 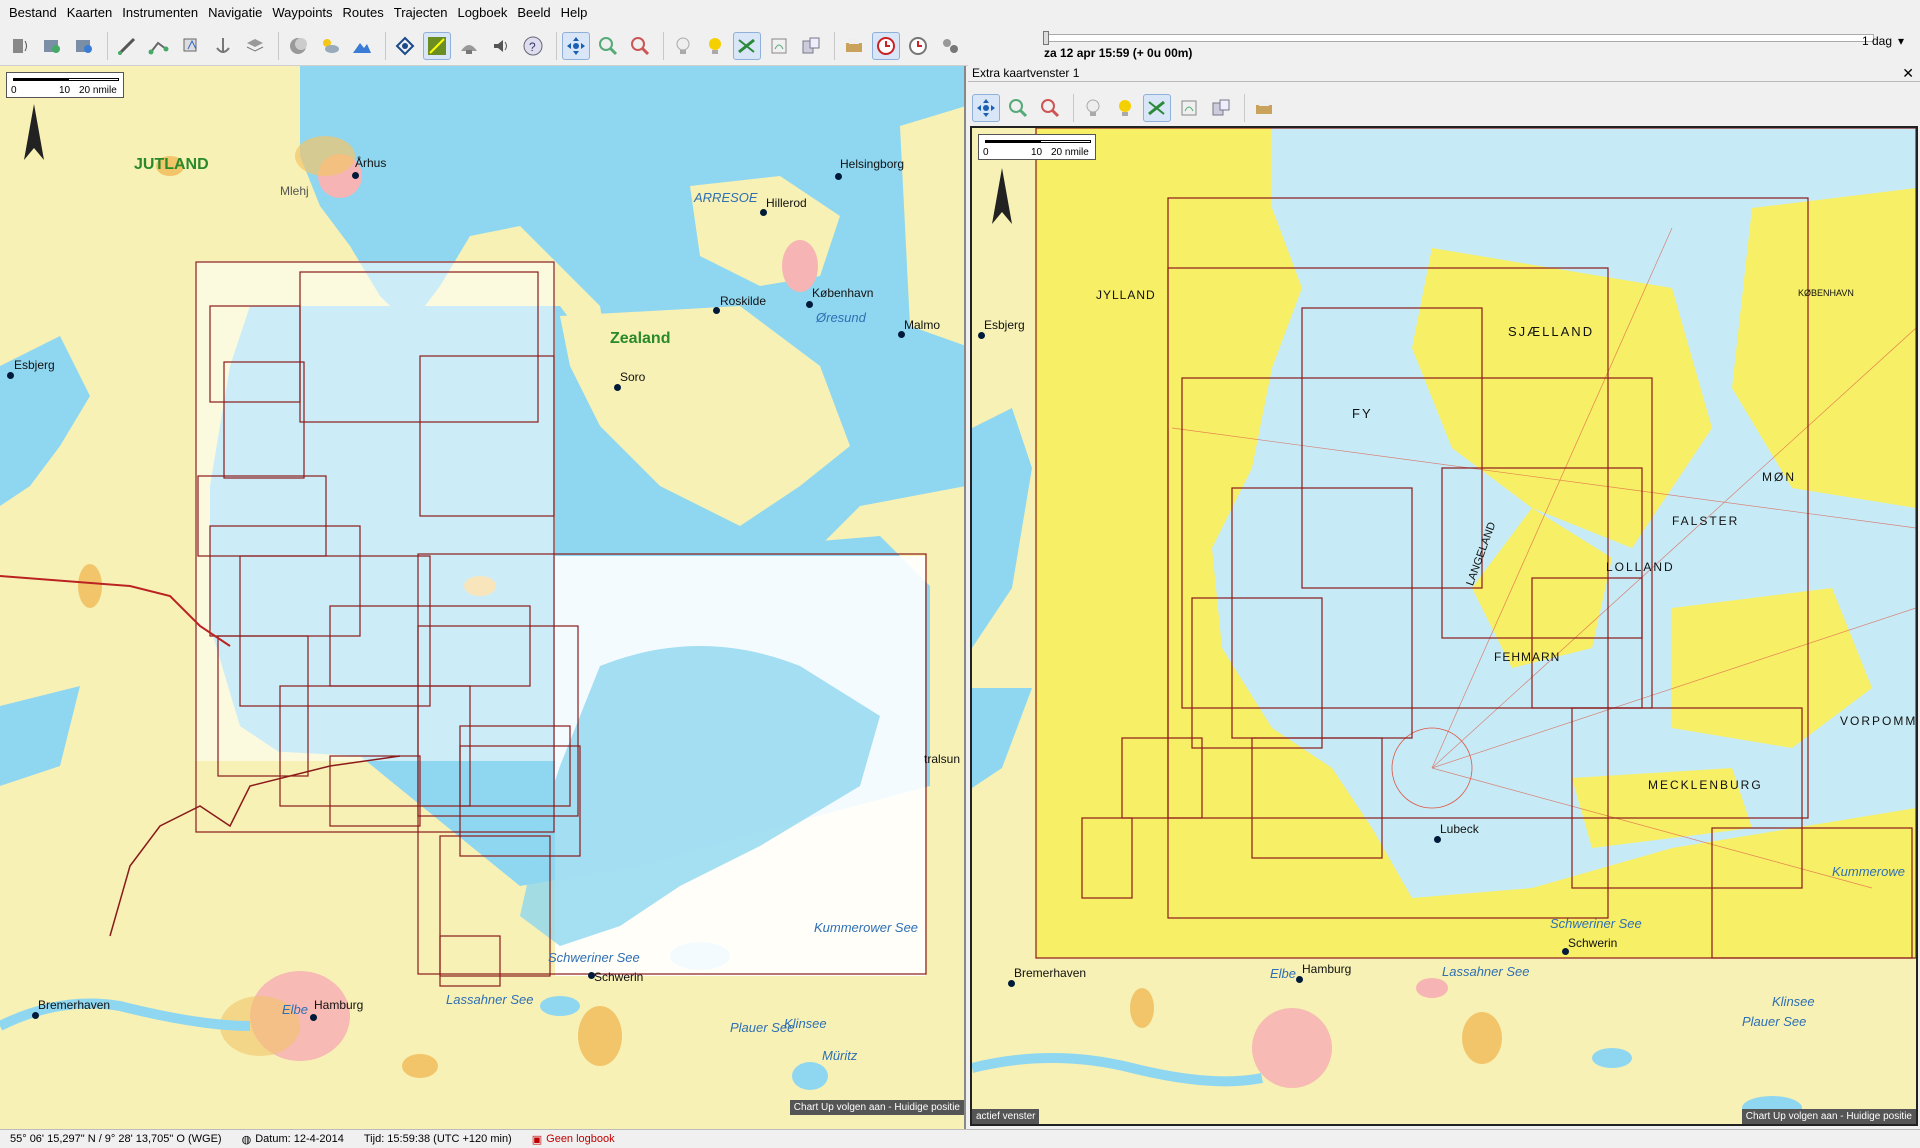 I want to click on map-status: Chart Up volgen aan - Huidige positie, so click(x=1828, y=1116).